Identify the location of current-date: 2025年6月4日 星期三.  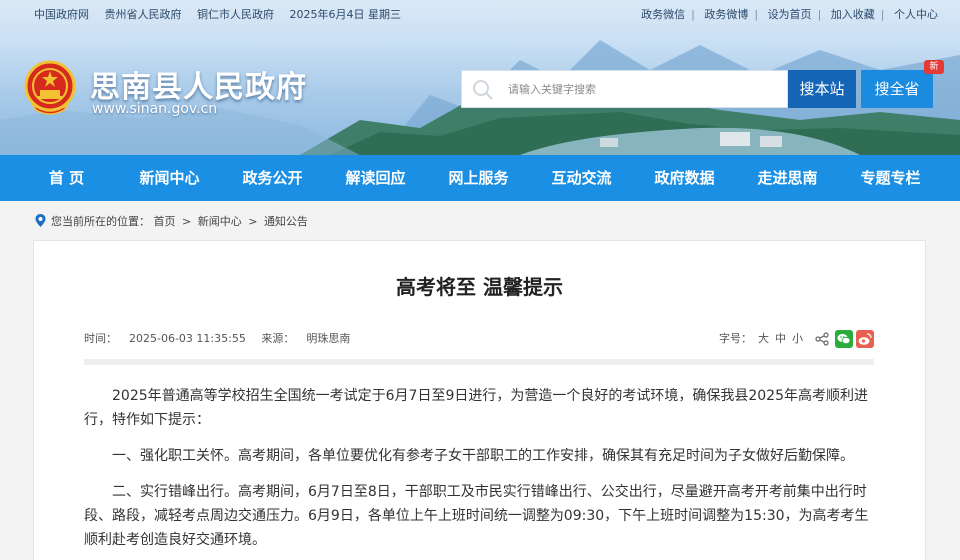
(345, 14).